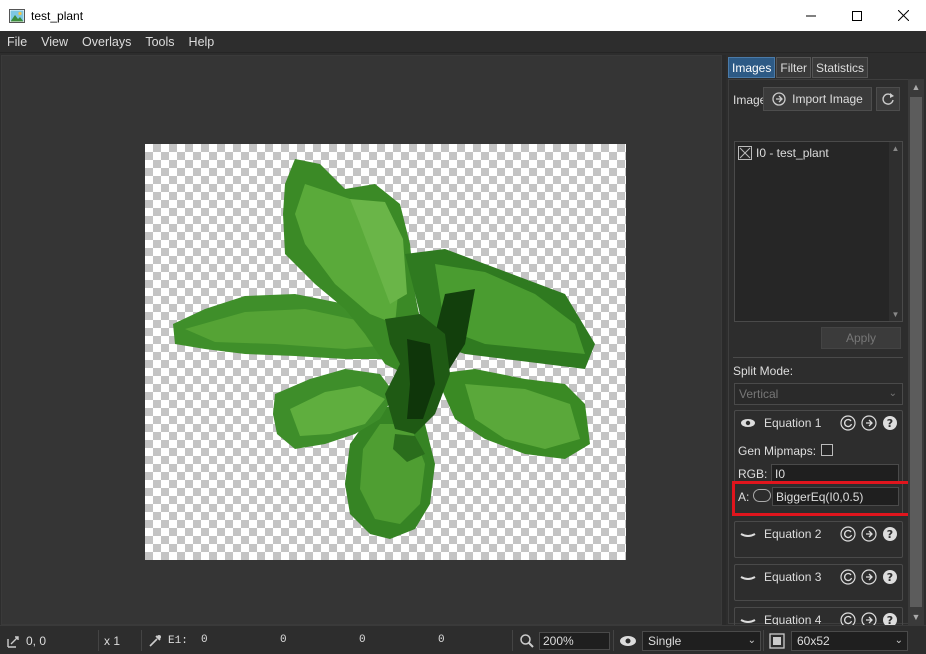 The image size is (926, 654). Describe the element at coordinates (202, 42) in the screenshot. I see `menu-help: Help` at that location.